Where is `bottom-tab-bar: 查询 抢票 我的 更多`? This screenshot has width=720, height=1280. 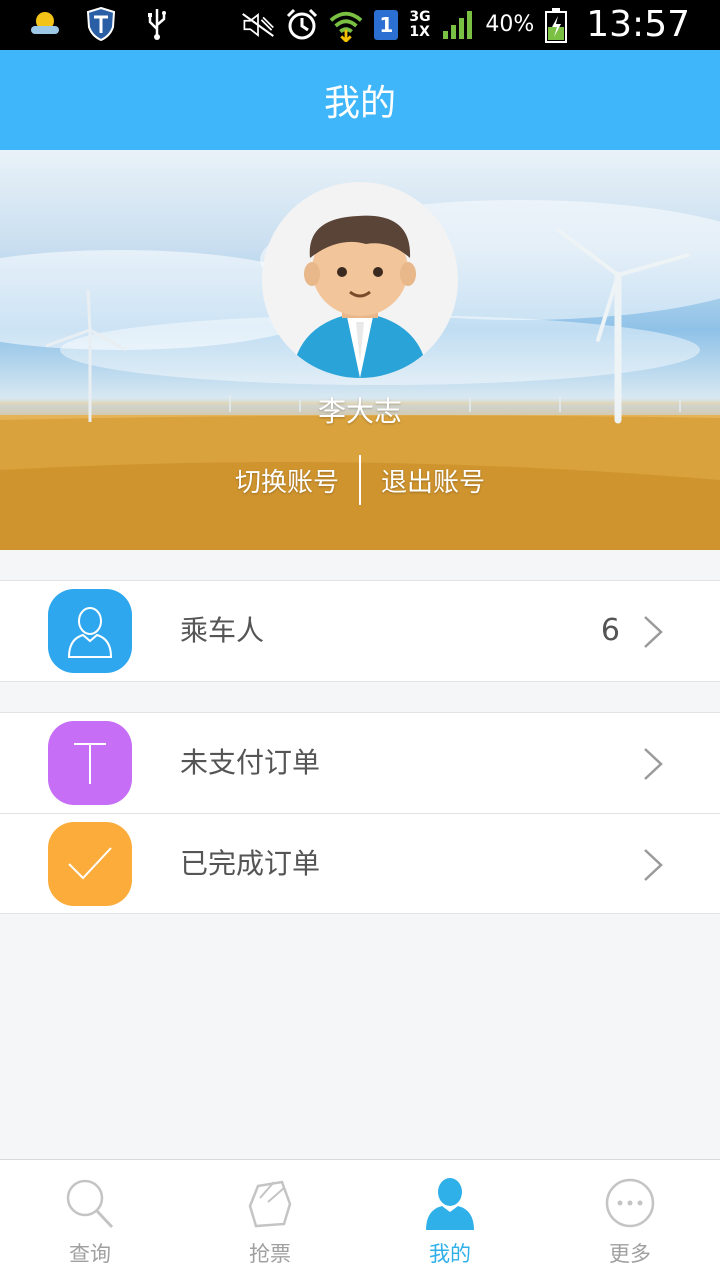
bottom-tab-bar: 查询 抢票 我的 更多 is located at coordinates (360, 1219).